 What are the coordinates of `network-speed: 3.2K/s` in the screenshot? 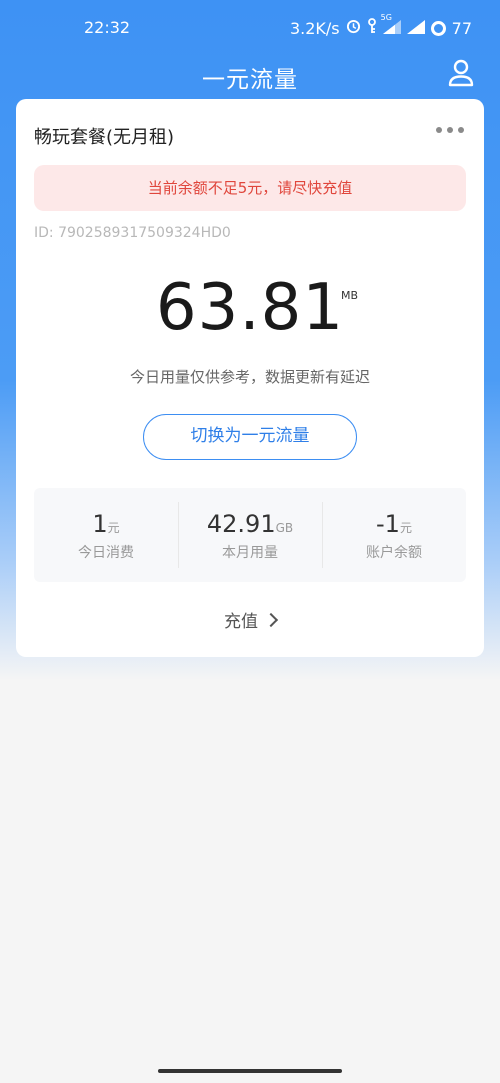 It's located at (314, 28).